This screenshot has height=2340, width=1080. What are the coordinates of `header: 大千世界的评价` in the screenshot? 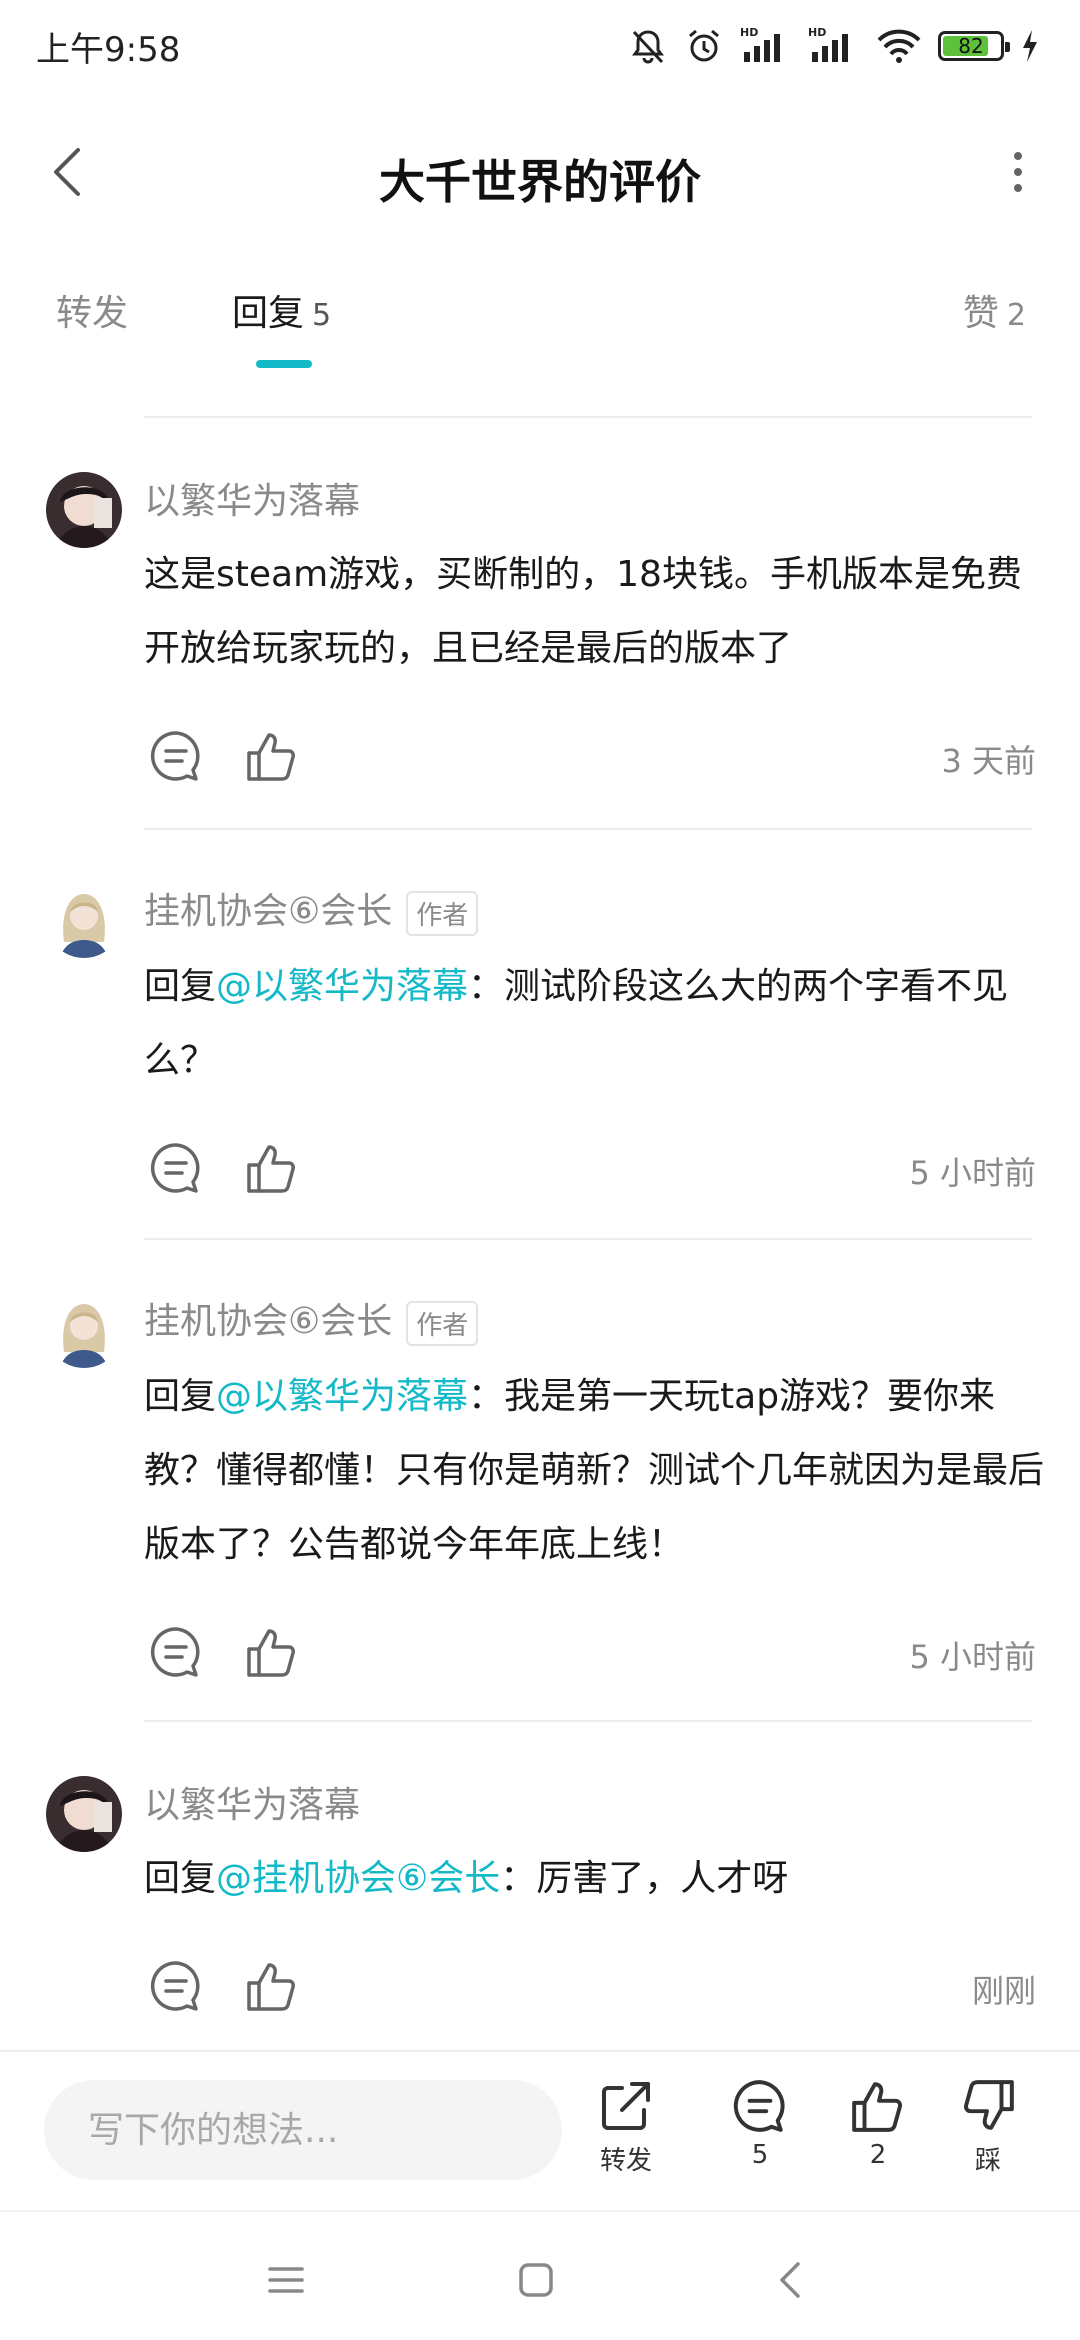 It's located at (540, 175).